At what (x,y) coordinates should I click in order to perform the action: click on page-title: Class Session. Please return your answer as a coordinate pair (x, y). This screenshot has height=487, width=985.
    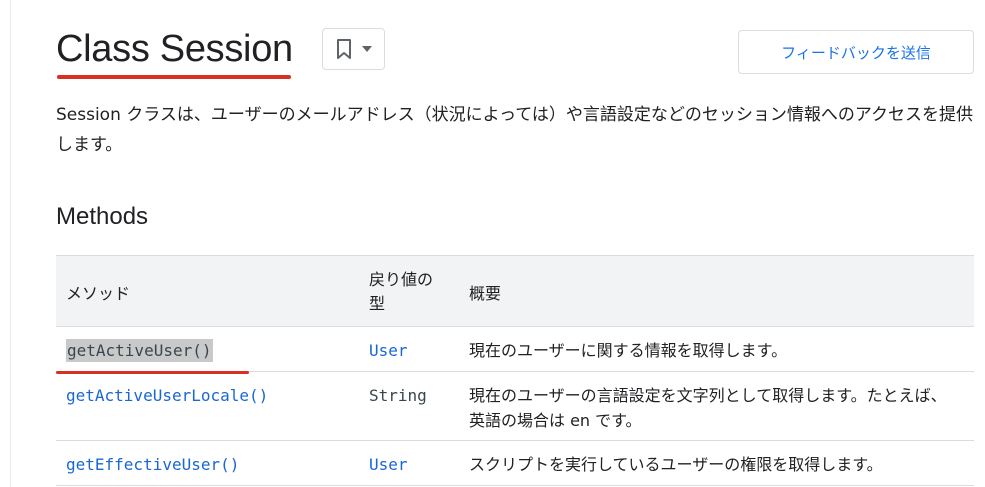
    Looking at the image, I should click on (174, 49).